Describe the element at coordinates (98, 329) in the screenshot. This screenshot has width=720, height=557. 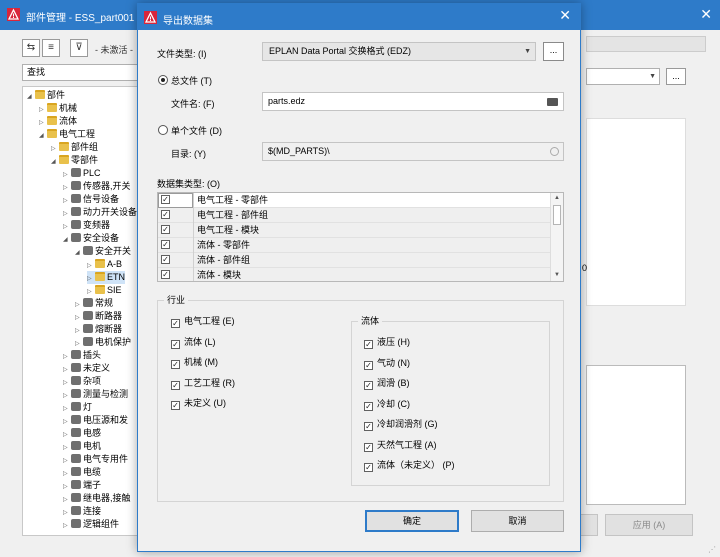
I see `tree-item: ▷ 熔断器` at that location.